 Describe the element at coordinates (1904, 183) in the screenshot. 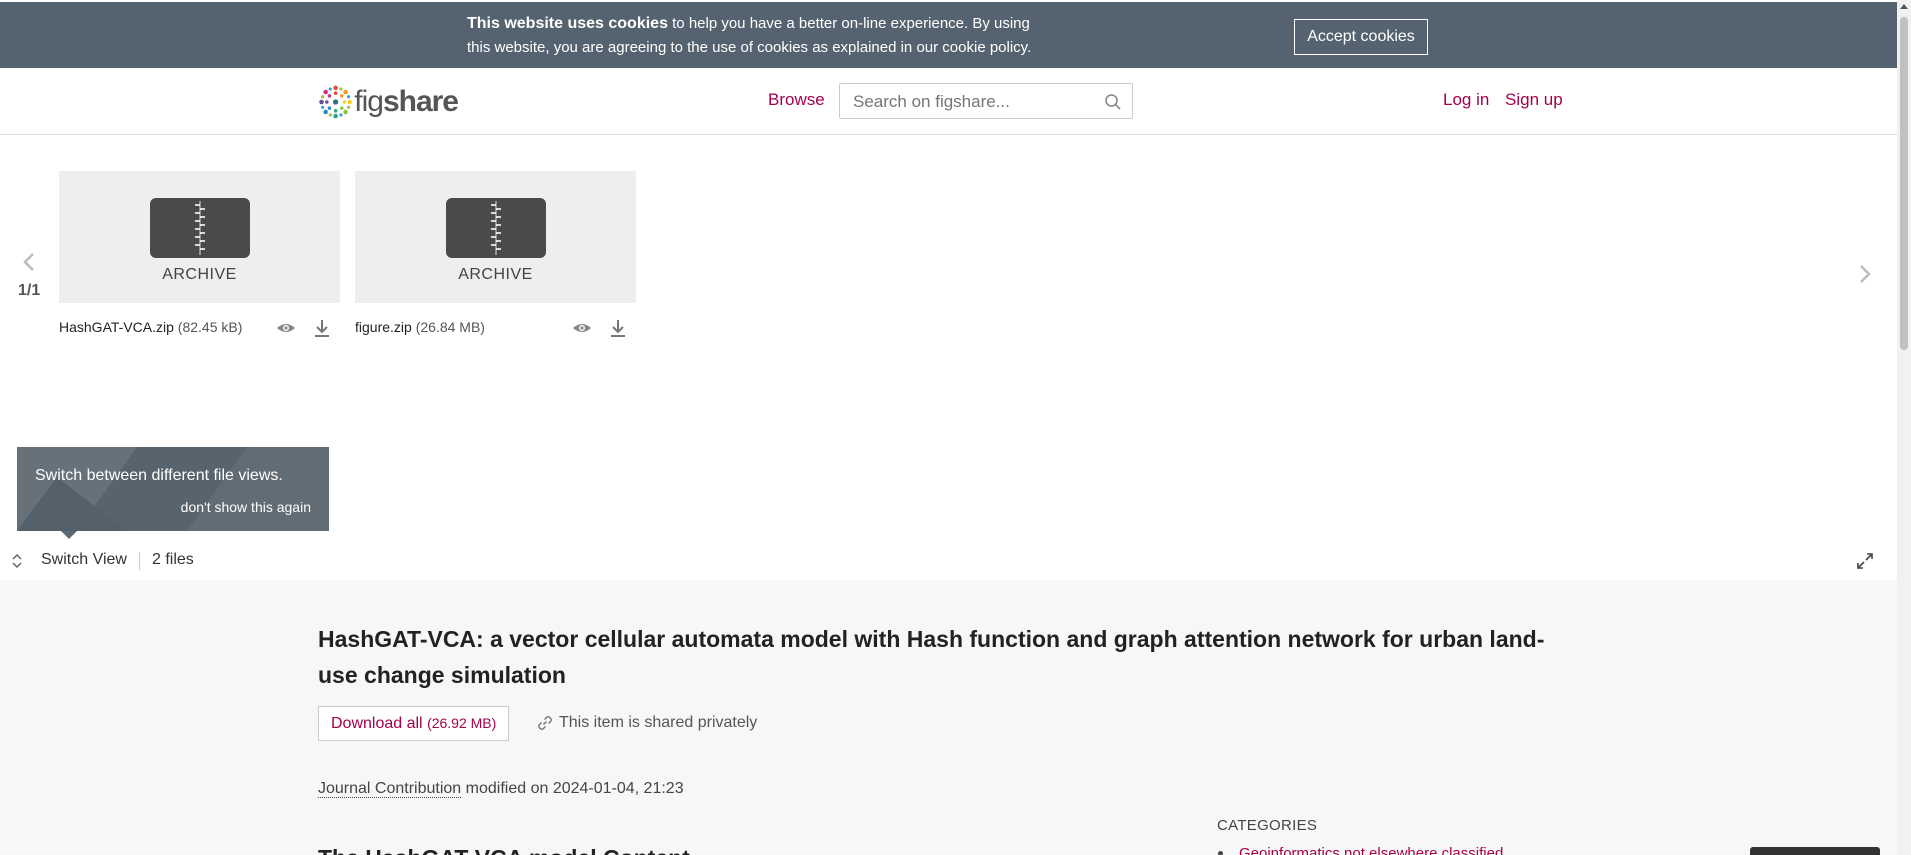

I see `scrollbar-thumb` at that location.